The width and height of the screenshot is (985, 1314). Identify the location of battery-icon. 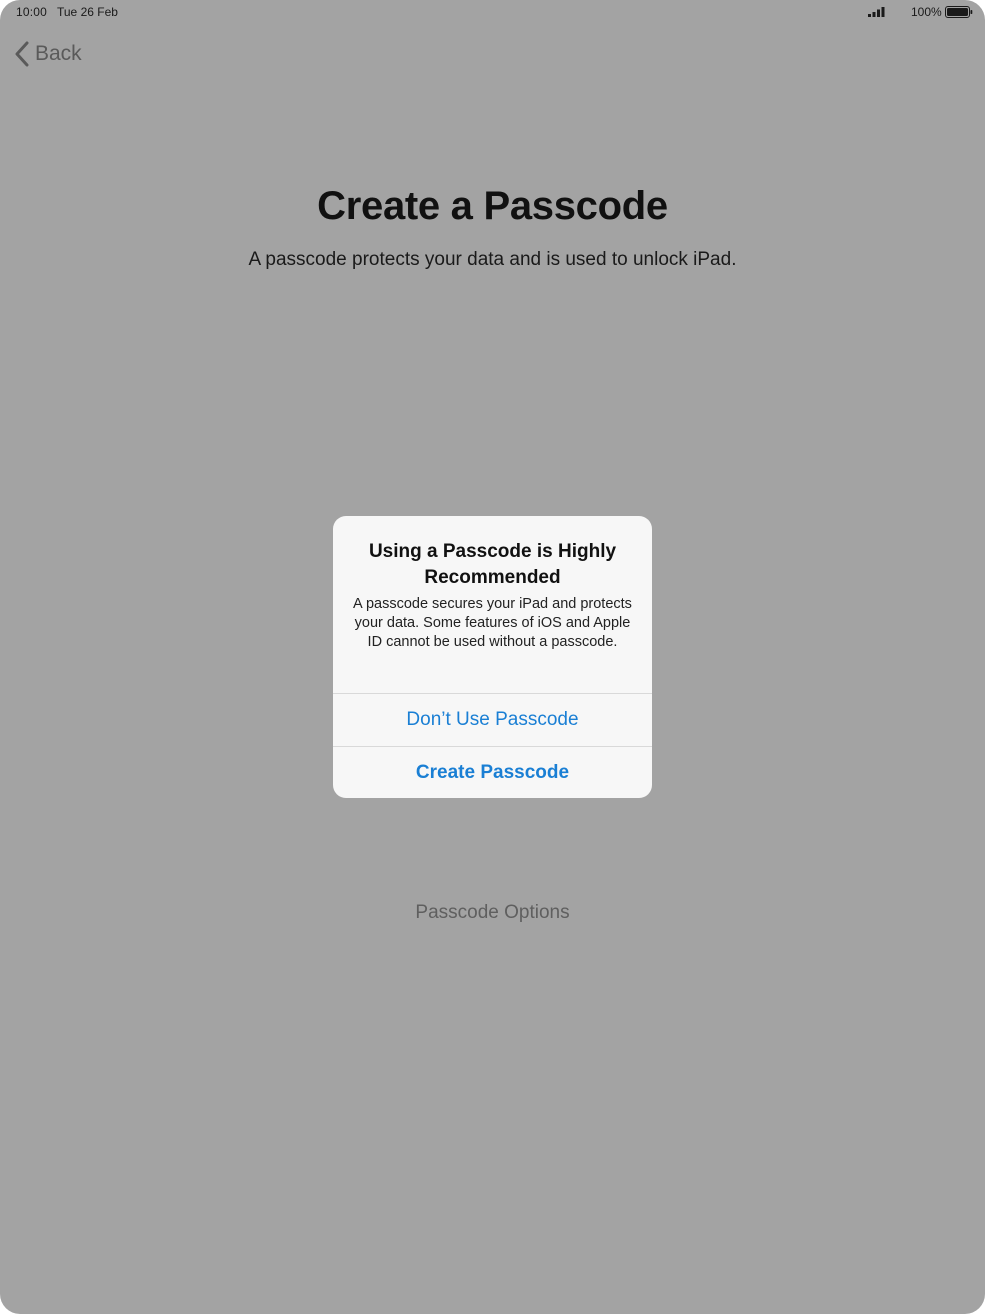
(959, 12).